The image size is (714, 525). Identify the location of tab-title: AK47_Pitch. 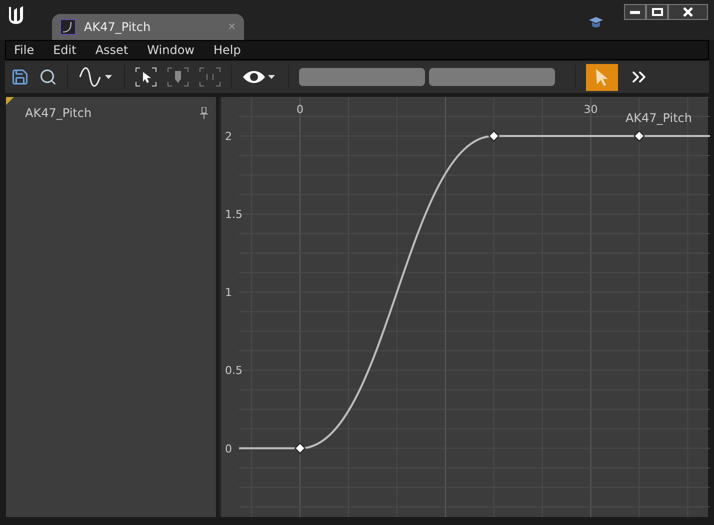
(118, 27).